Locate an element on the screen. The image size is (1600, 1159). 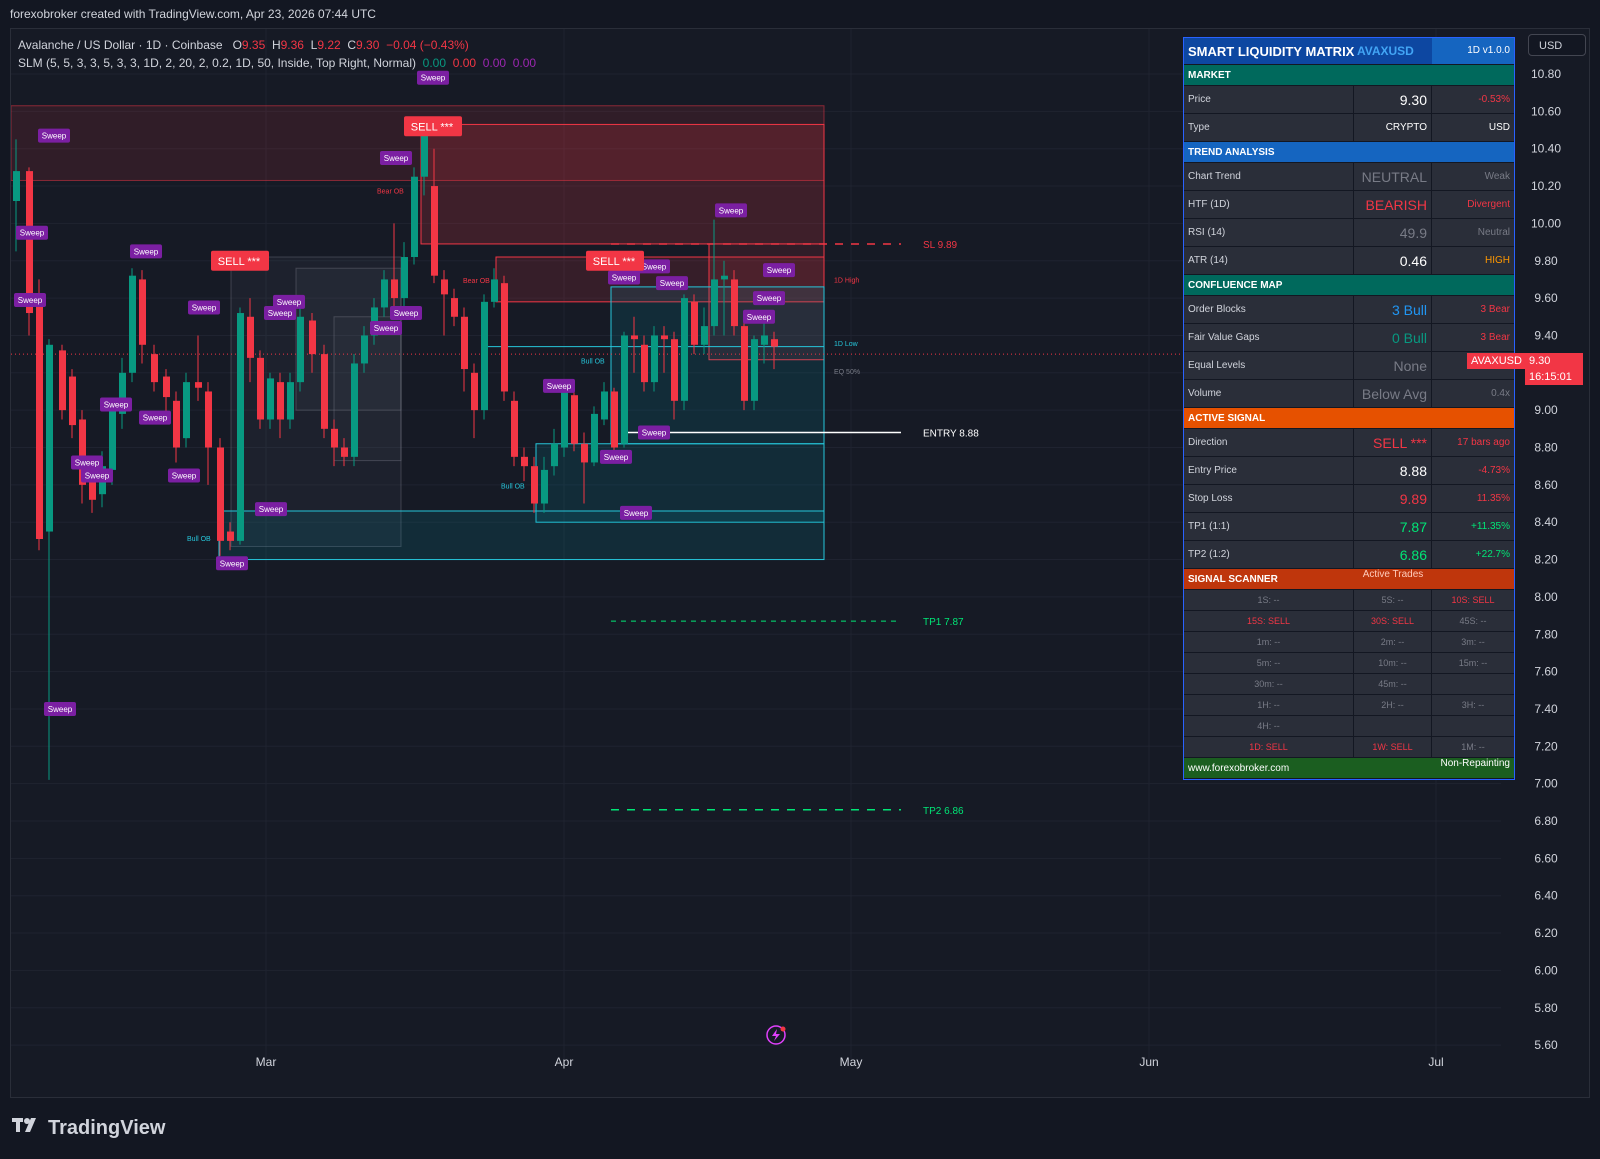
scanner-row: 30m: -- 45m: -- is located at coordinates (1349, 684).